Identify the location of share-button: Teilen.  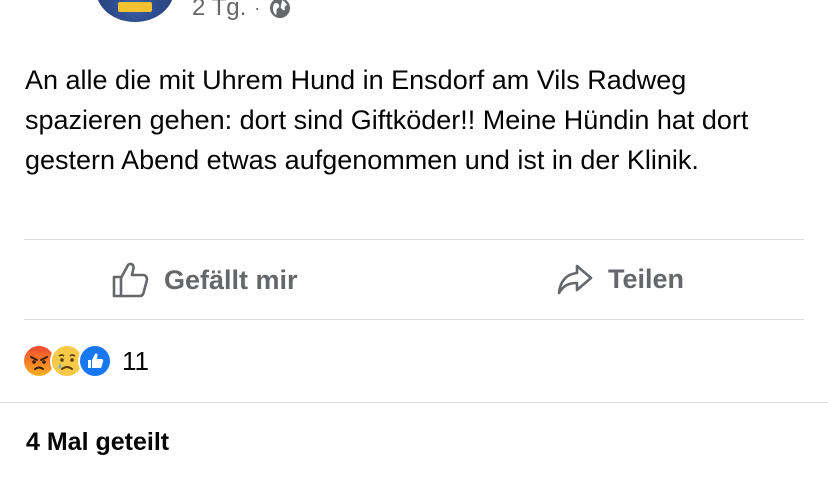
(620, 279).